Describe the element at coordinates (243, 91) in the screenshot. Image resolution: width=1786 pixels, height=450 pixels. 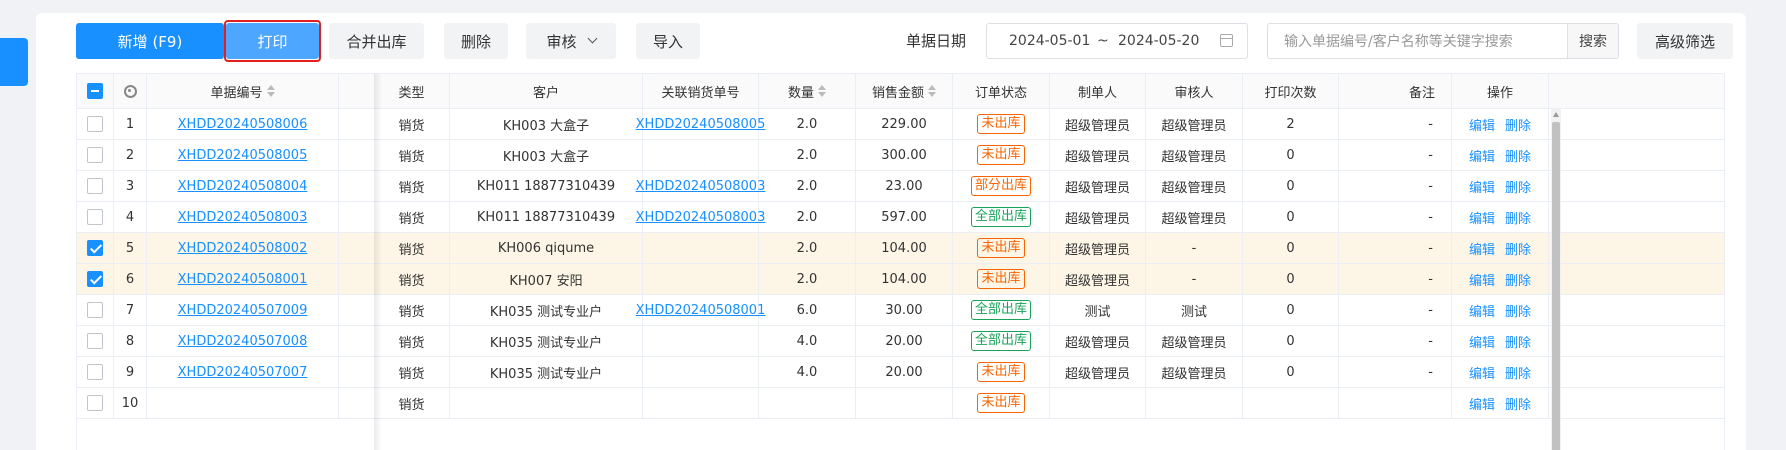
I see `header-no: 单据编号` at that location.